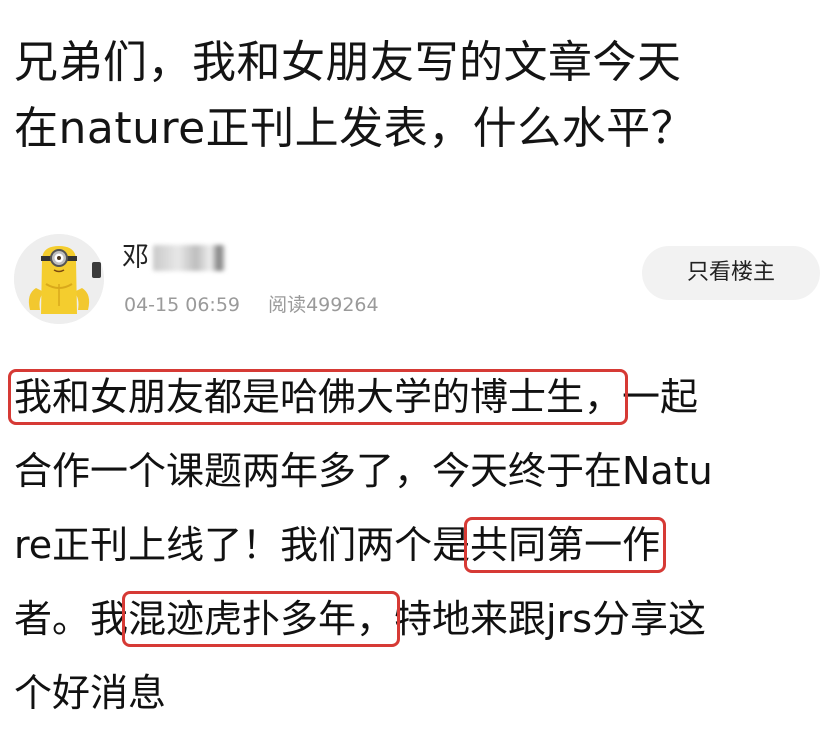 The image size is (834, 730). I want to click on highlighted-phrase-harvard-phd: 我和女朋友都是哈佛大学的博士生，, so click(318, 397).